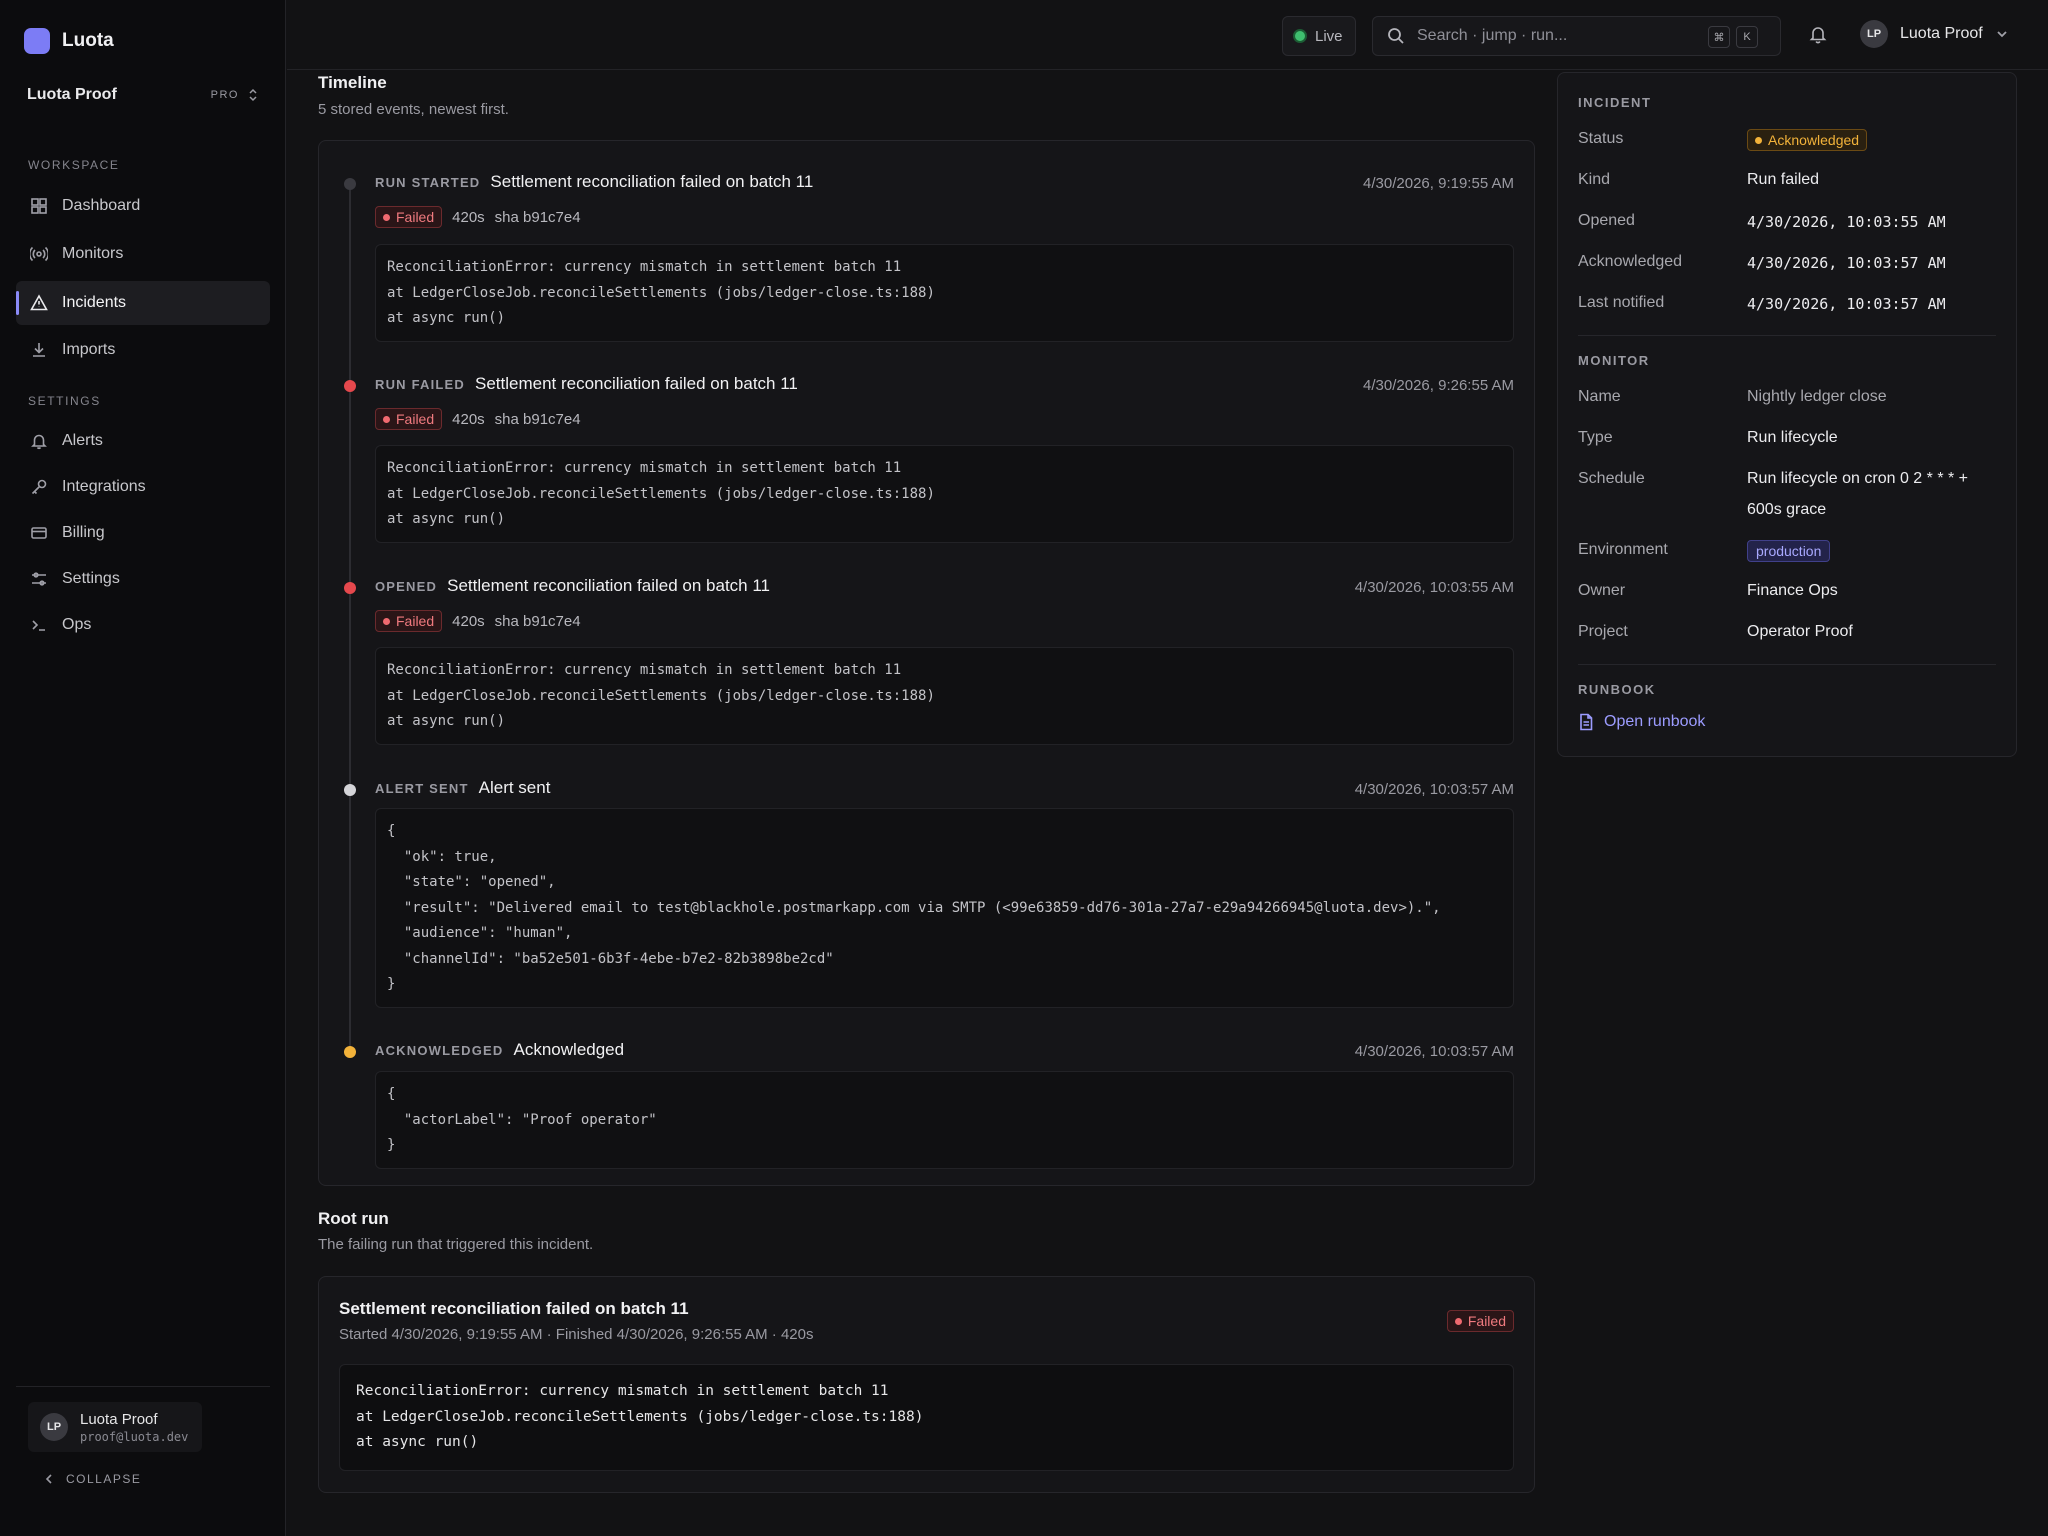 This screenshot has width=2048, height=1536. Describe the element at coordinates (569, 1049) in the screenshot. I see `event-title: Acknowledged` at that location.